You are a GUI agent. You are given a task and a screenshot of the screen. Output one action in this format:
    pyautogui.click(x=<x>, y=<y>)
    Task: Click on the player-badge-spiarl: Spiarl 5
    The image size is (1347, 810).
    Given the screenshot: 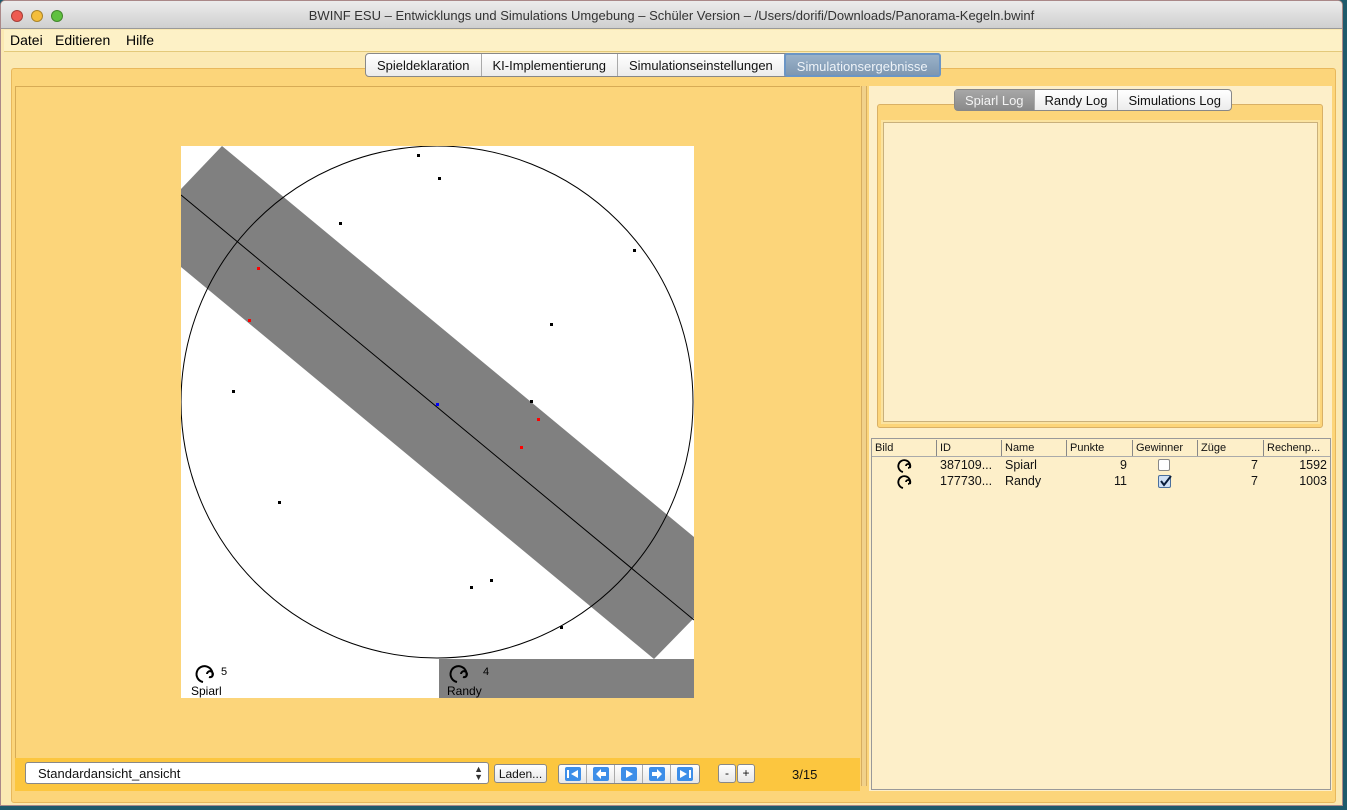 What is the action you would take?
    pyautogui.click(x=209, y=681)
    